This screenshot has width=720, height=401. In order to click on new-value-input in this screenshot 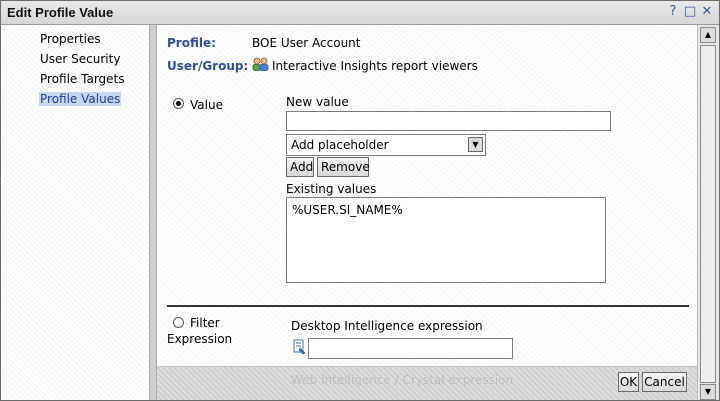, I will do `click(448, 121)`.